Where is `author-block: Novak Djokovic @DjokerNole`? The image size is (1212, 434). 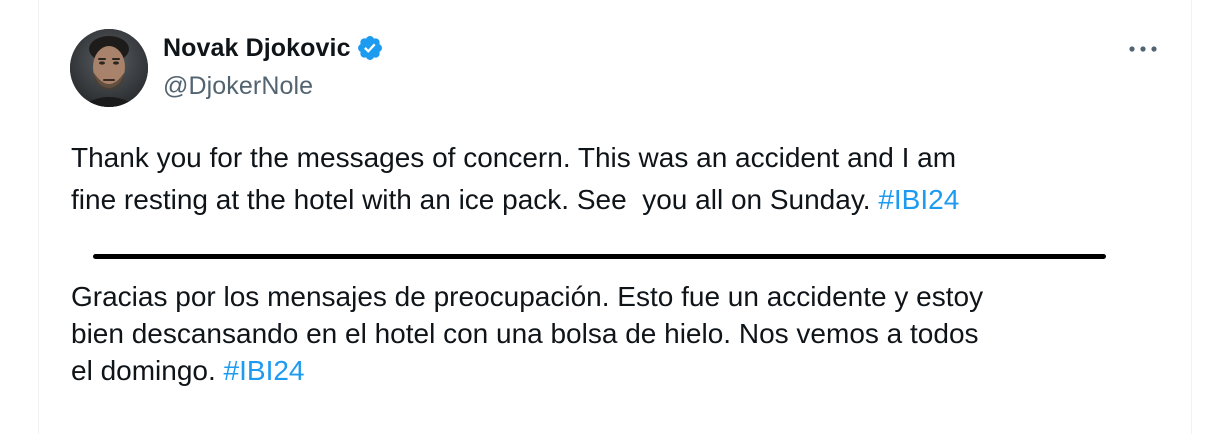
author-block: Novak Djokovic @DjokerNole is located at coordinates (273, 65).